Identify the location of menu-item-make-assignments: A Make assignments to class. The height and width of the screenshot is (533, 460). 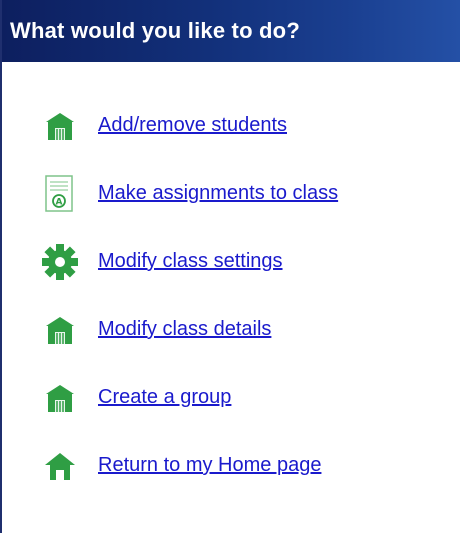
(243, 206).